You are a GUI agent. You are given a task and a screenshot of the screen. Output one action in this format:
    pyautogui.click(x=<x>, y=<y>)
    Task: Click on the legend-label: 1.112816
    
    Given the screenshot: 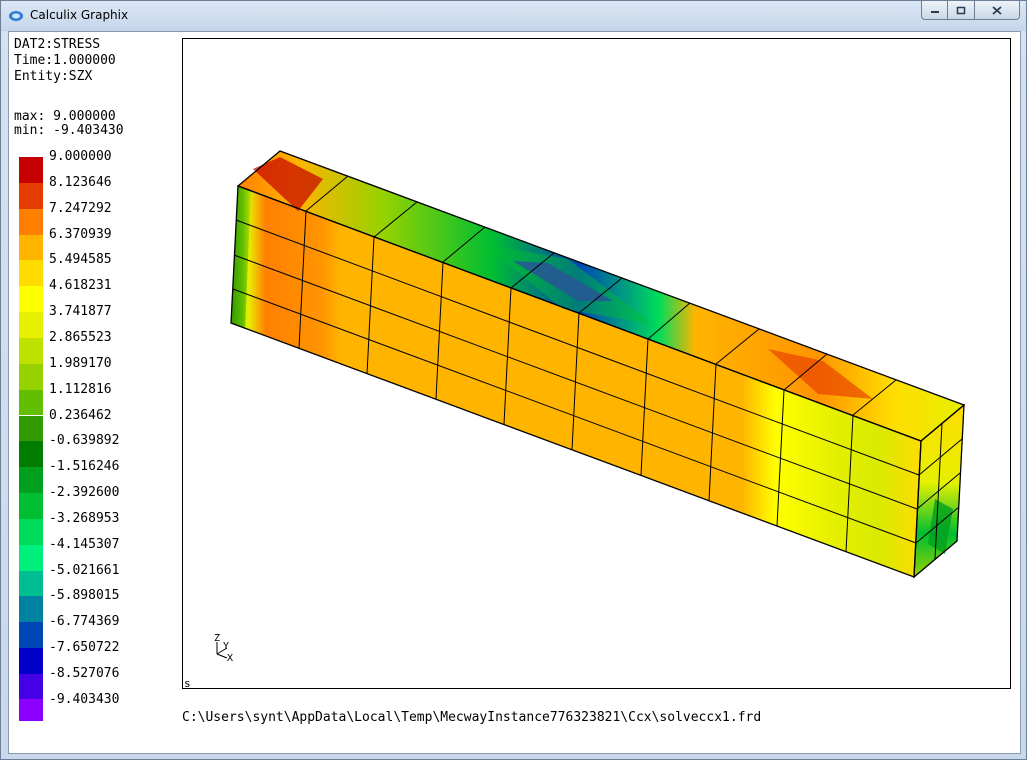 What is the action you would take?
    pyautogui.click(x=80, y=389)
    